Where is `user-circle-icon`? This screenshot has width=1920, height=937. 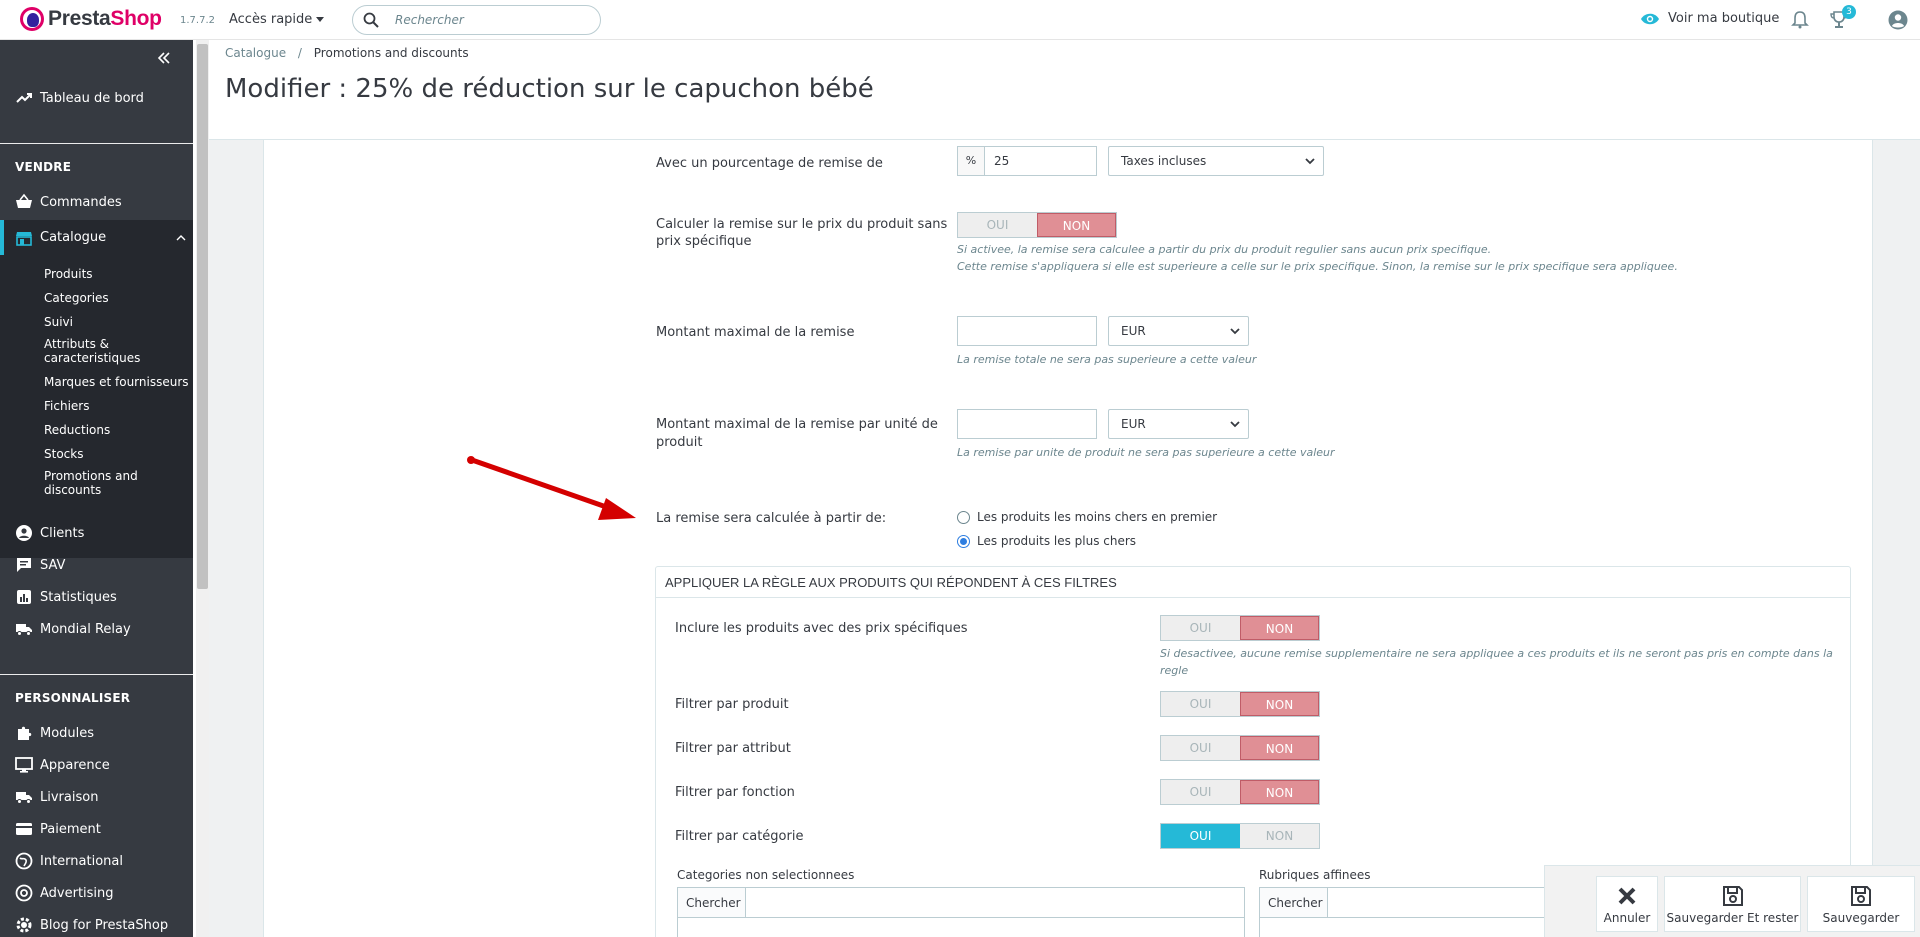
user-circle-icon is located at coordinates (24, 533).